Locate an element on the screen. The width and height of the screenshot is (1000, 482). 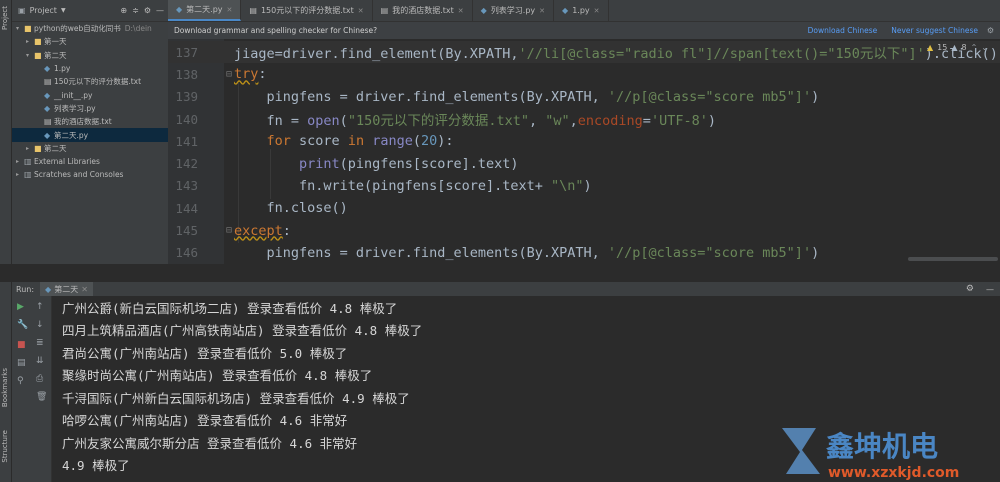
soft-wrap-icon: ≣ is located at coordinates (40, 343).